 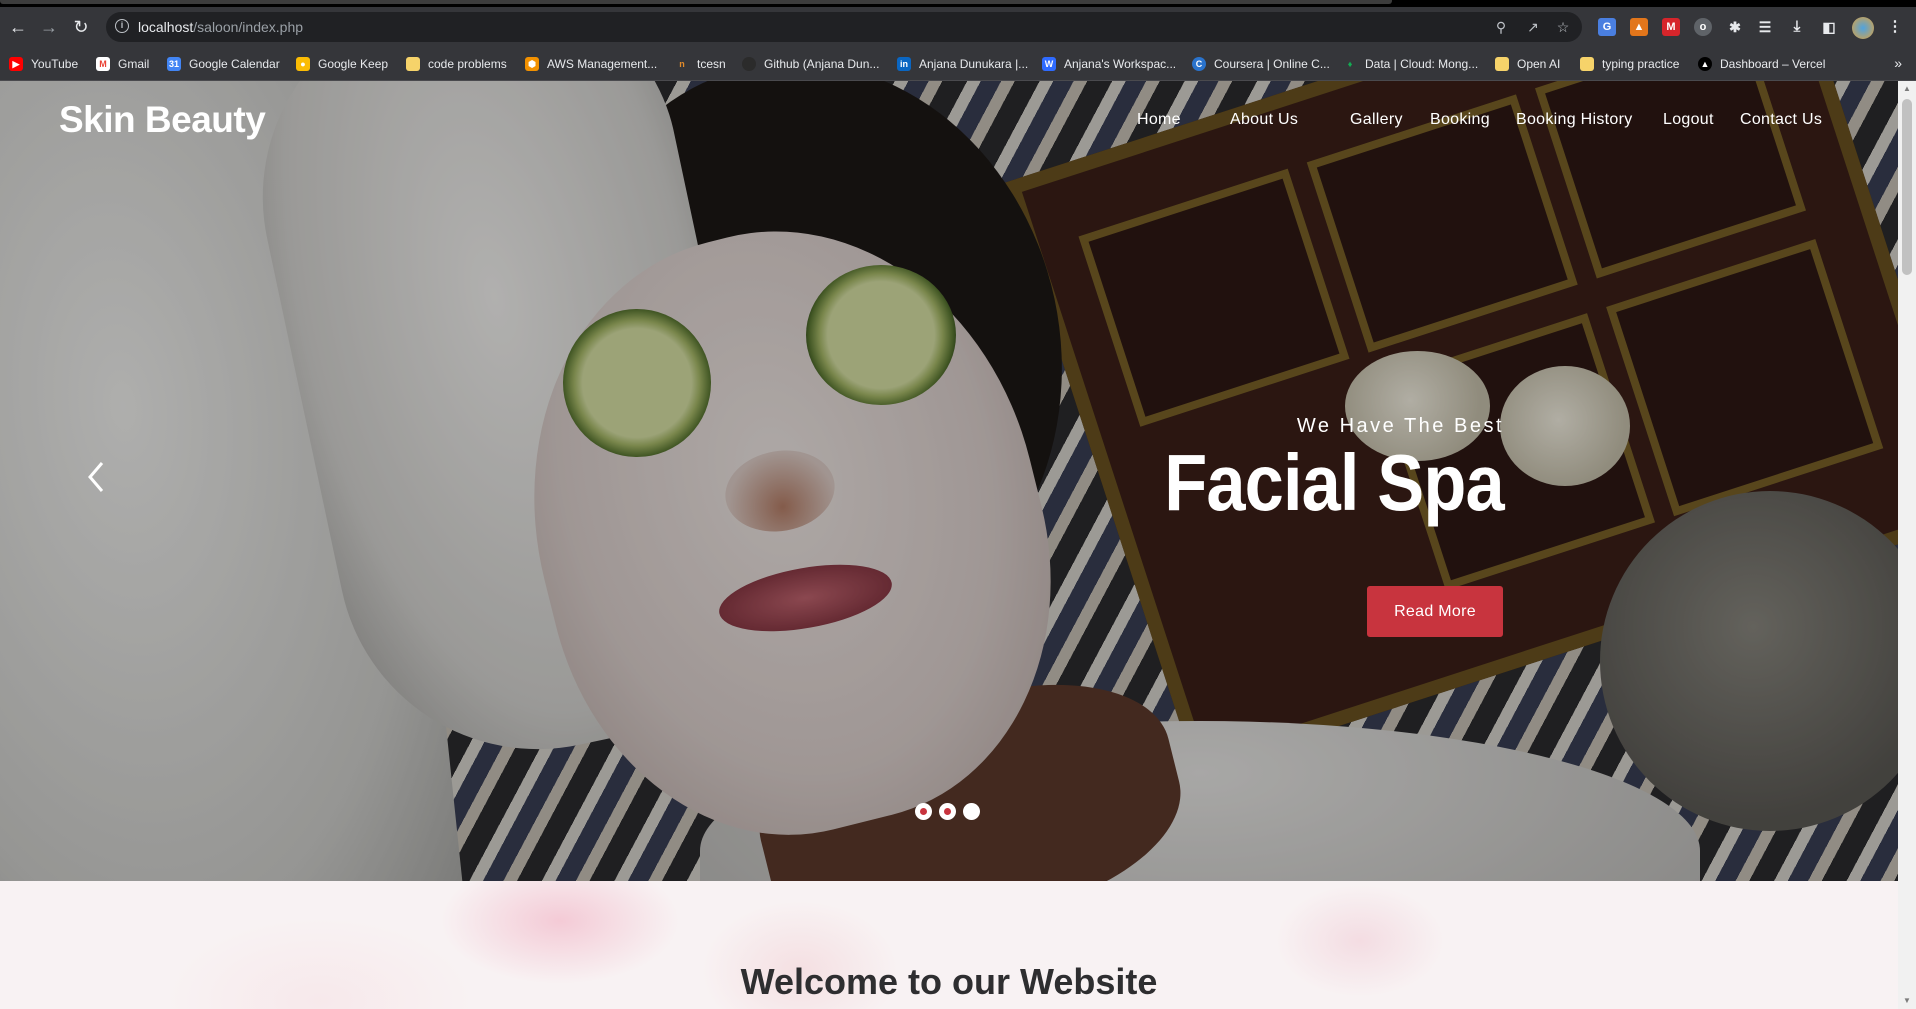 I want to click on slide-subtitle: We Have The Best, so click(x=1400, y=426).